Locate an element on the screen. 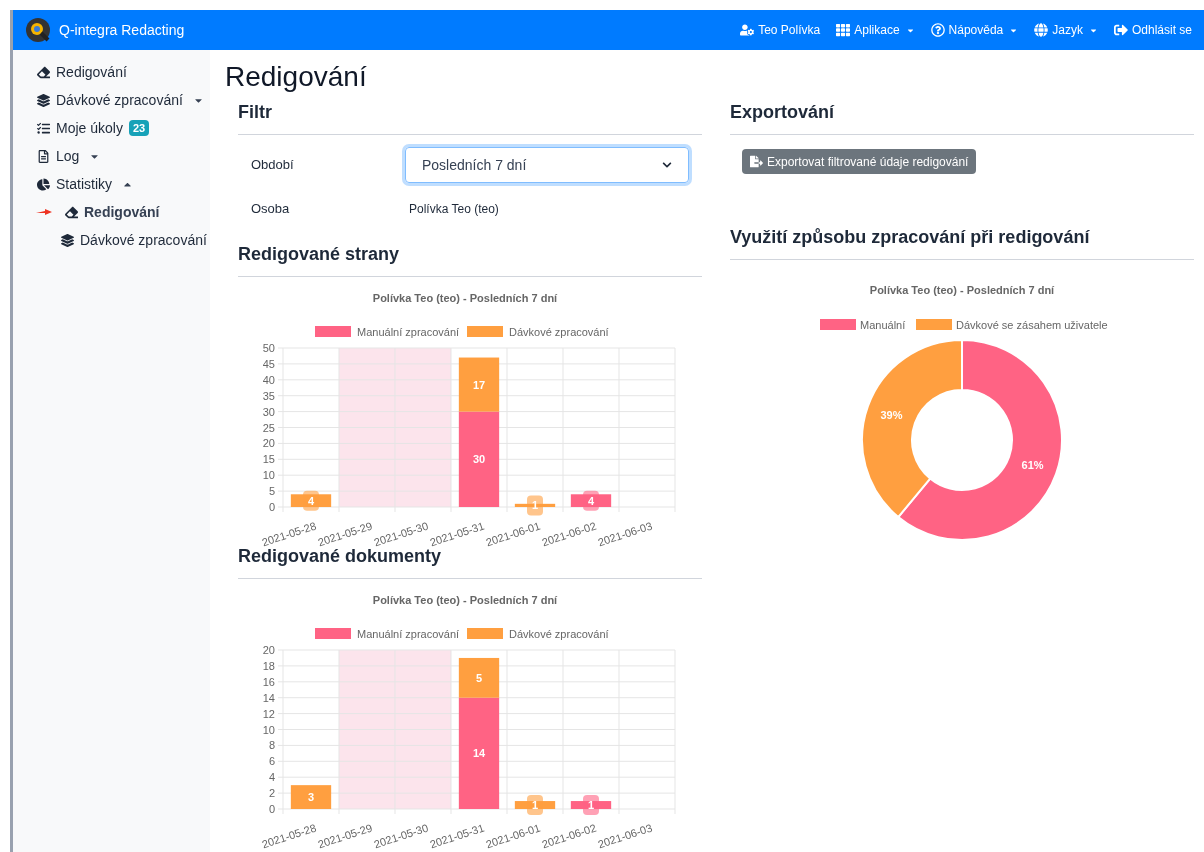 Image resolution: width=1204 pixels, height=852 pixels. data-label: 17 is located at coordinates (479, 384).